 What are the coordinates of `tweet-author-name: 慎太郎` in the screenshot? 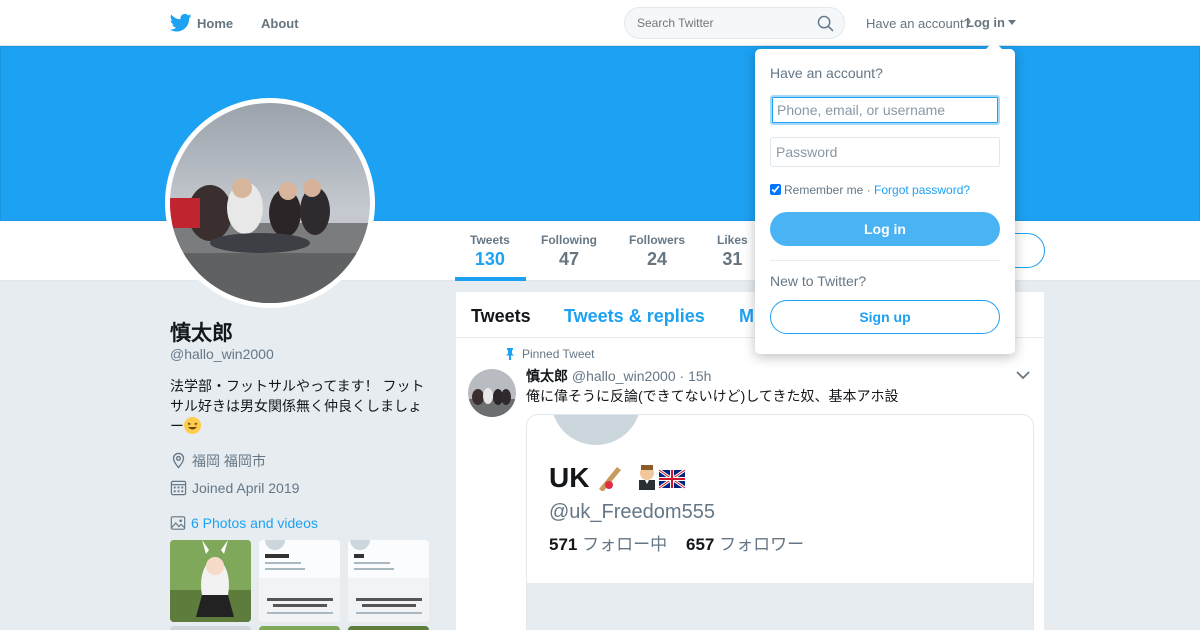 It's located at (547, 376).